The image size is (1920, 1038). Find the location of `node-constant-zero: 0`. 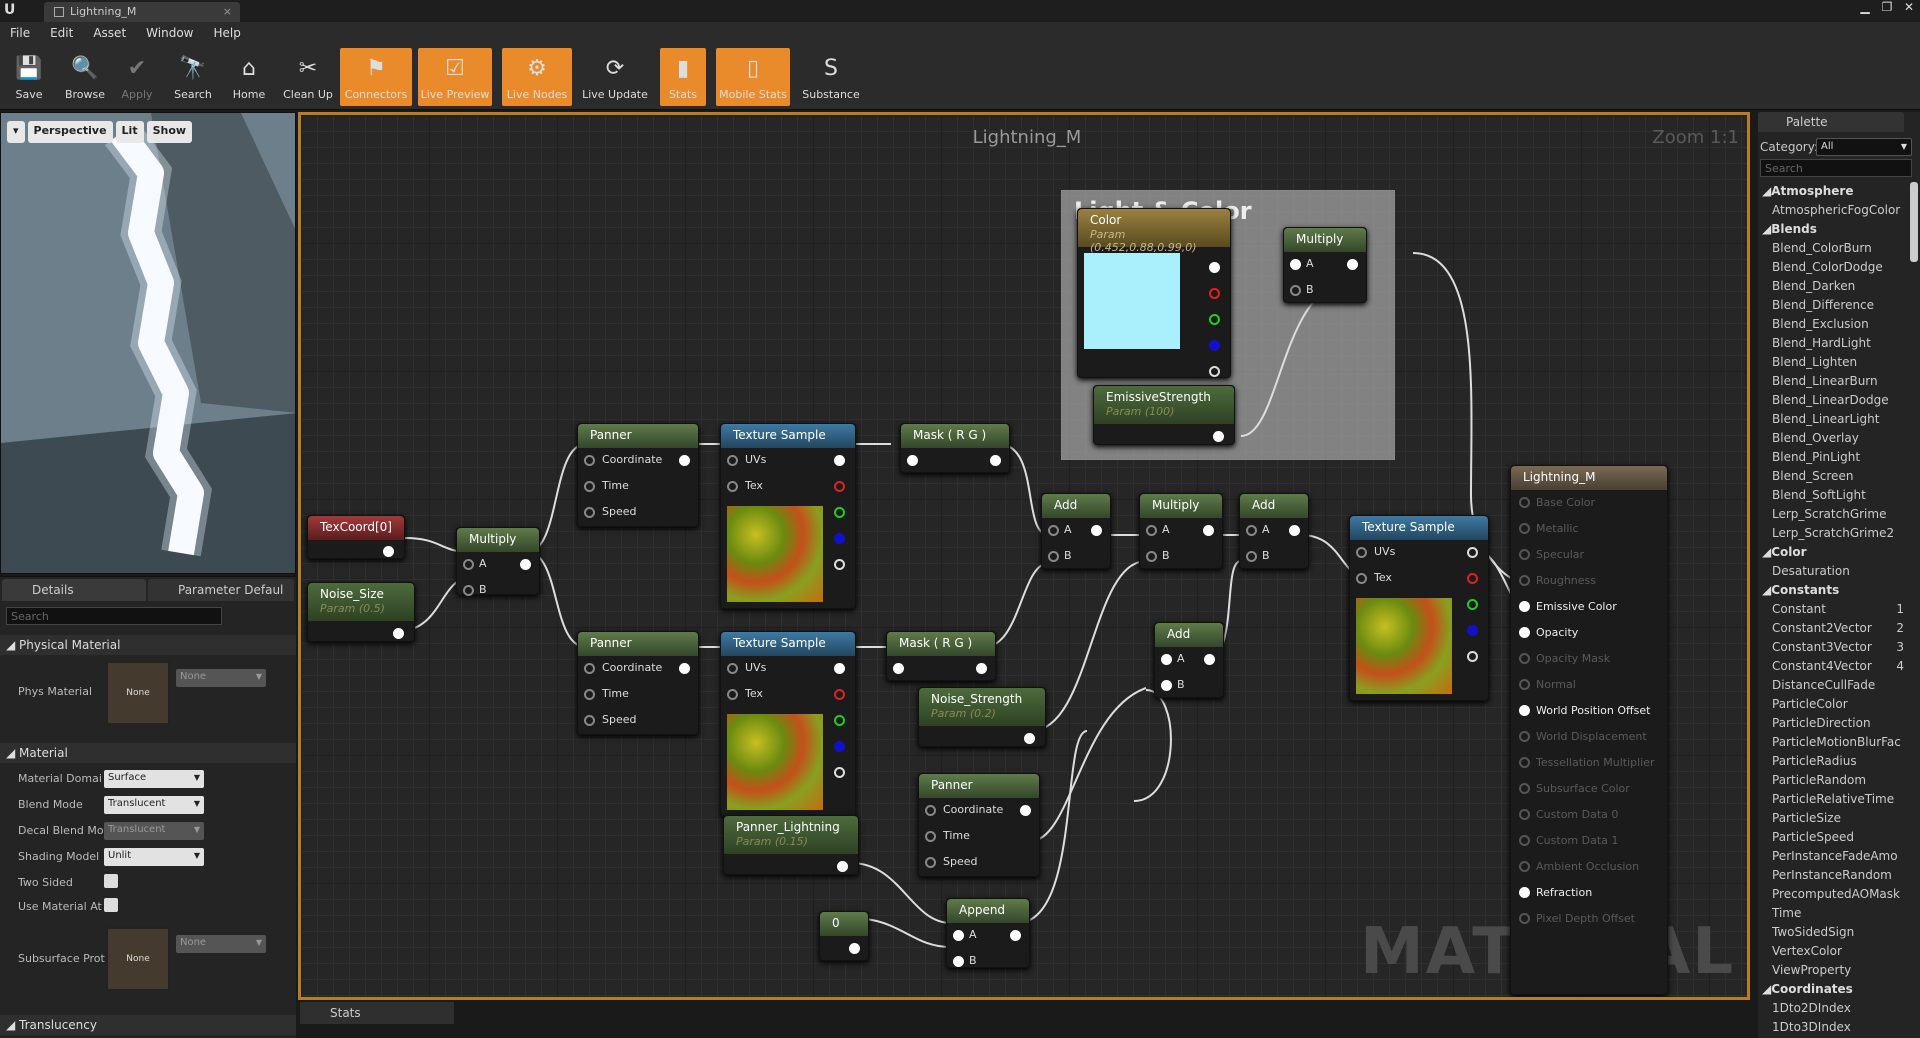

node-constant-zero: 0 is located at coordinates (844, 936).